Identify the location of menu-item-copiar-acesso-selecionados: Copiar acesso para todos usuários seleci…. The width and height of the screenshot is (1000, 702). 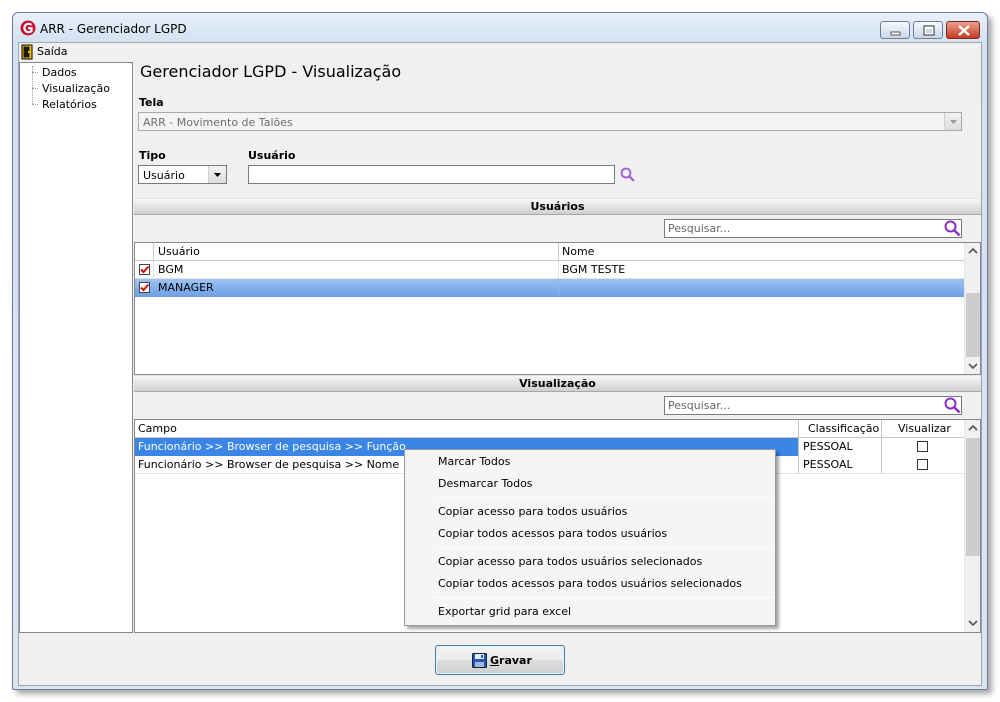
(570, 561).